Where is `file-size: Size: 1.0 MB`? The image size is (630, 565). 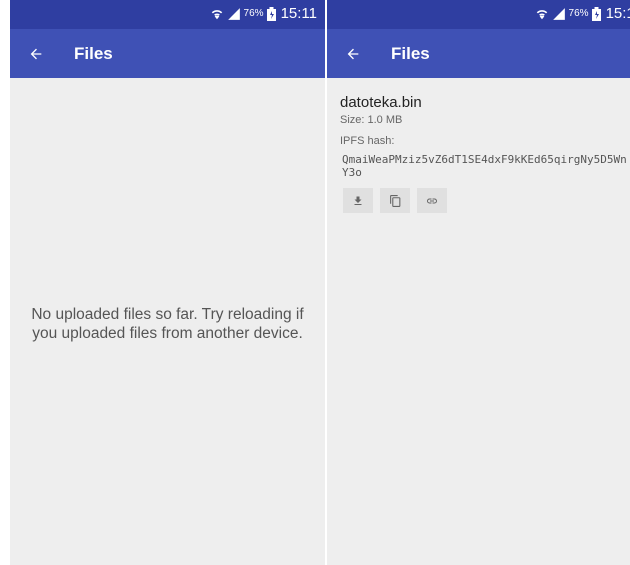 file-size: Size: 1.0 MB is located at coordinates (371, 120).